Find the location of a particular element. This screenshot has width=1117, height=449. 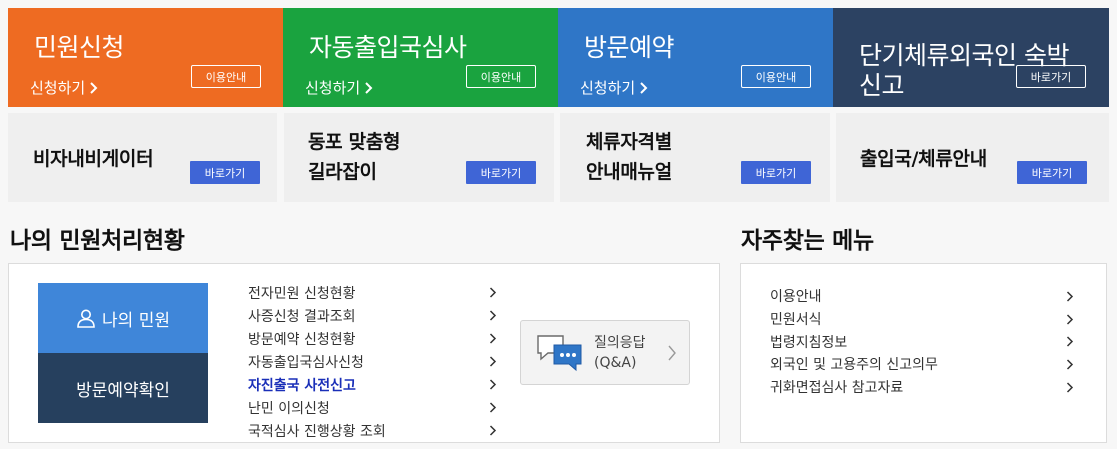

status-item-voluntary-departure: 자진출국 사전신고 is located at coordinates (375, 384).